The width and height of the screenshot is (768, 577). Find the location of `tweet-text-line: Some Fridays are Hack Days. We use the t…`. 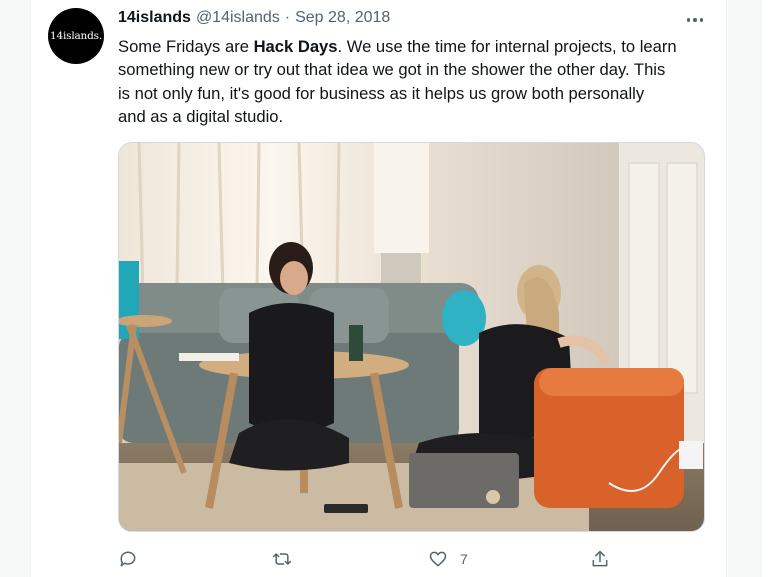

tweet-text-line: Some Fridays are Hack Days. We use the t… is located at coordinates (397, 46).